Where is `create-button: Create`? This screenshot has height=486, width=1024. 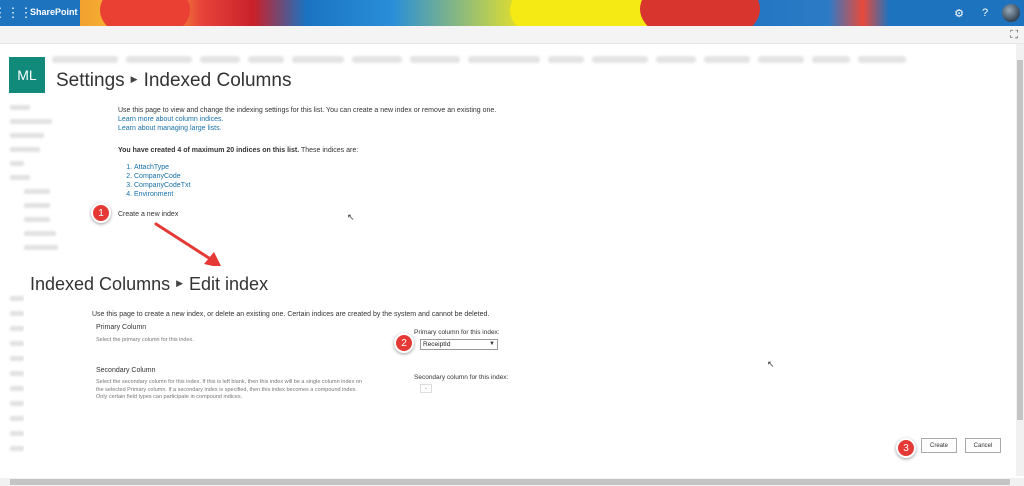 create-button: Create is located at coordinates (939, 445).